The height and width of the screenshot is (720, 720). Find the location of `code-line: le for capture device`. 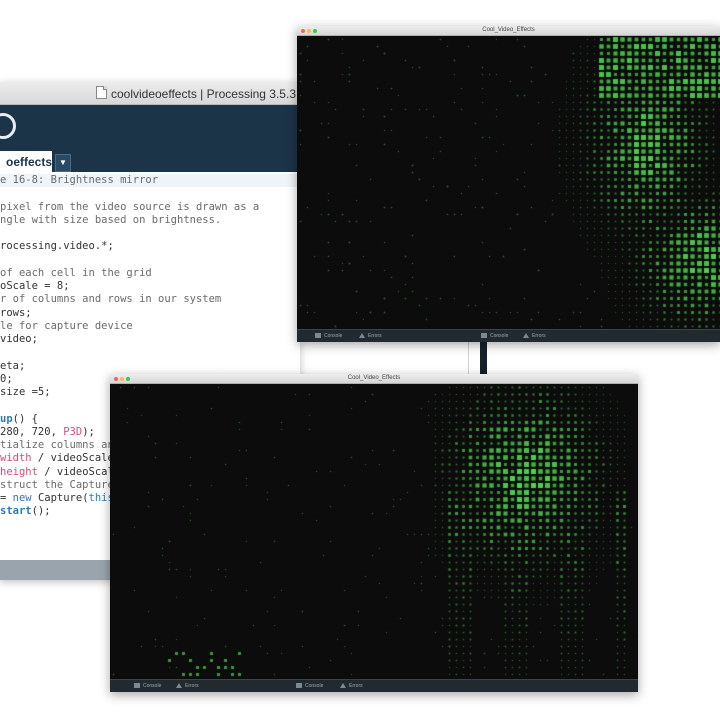

code-line: le for capture device is located at coordinates (66, 326).